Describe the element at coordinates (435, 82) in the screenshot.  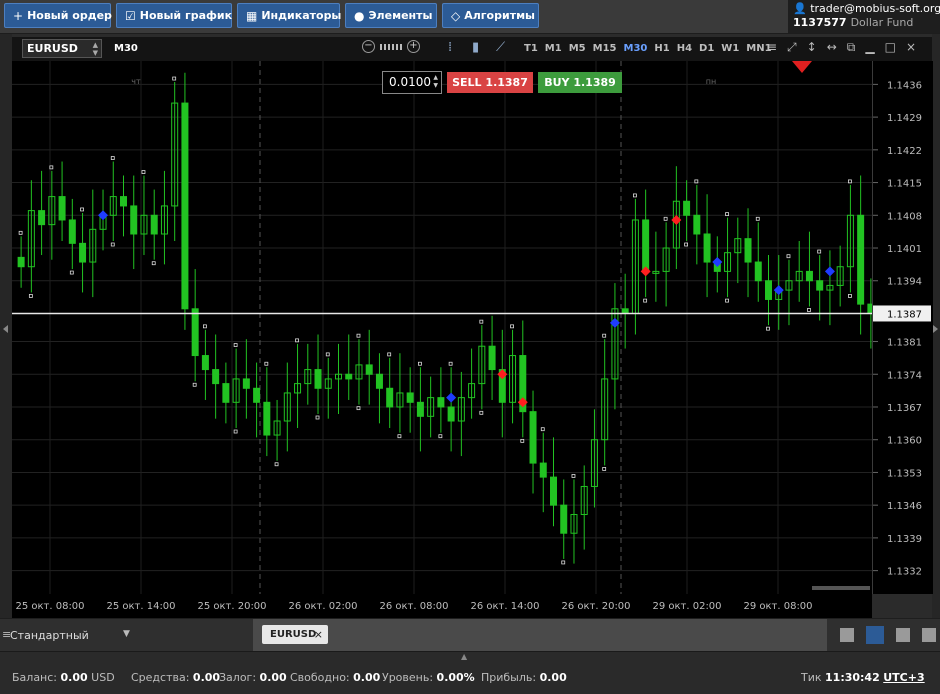
I see `lot-spinner-icon: ▲ ▼` at that location.